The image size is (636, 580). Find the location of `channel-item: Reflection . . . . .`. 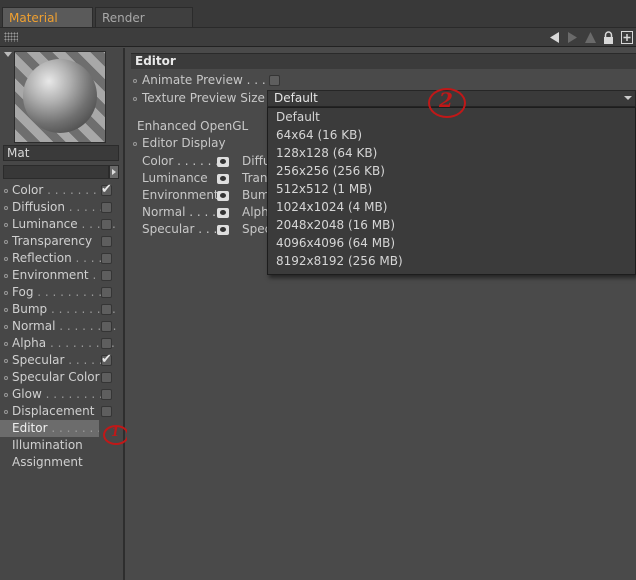

channel-item: Reflection . . . . . is located at coordinates (61, 258).